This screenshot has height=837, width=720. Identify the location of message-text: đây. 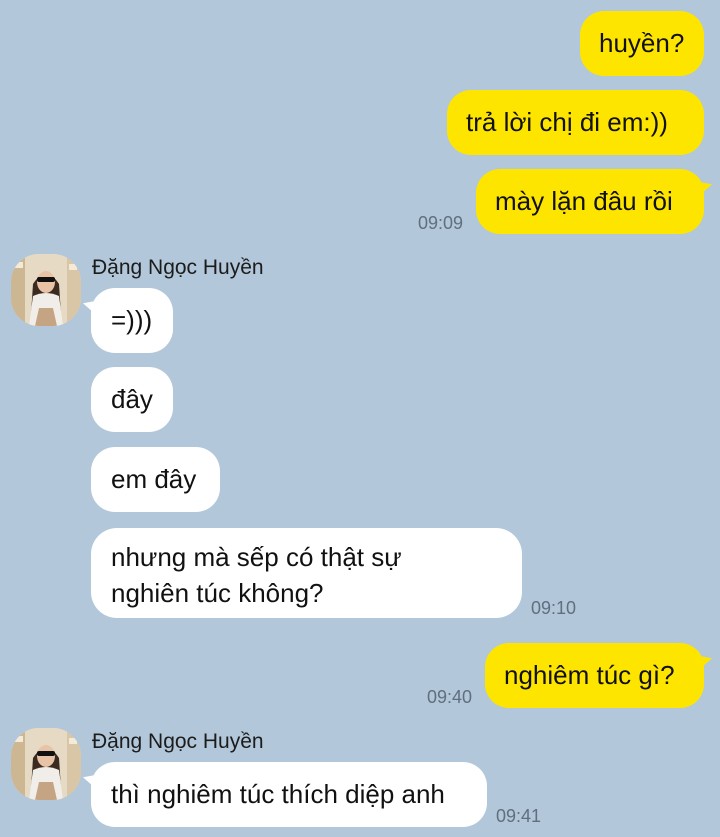
(132, 399).